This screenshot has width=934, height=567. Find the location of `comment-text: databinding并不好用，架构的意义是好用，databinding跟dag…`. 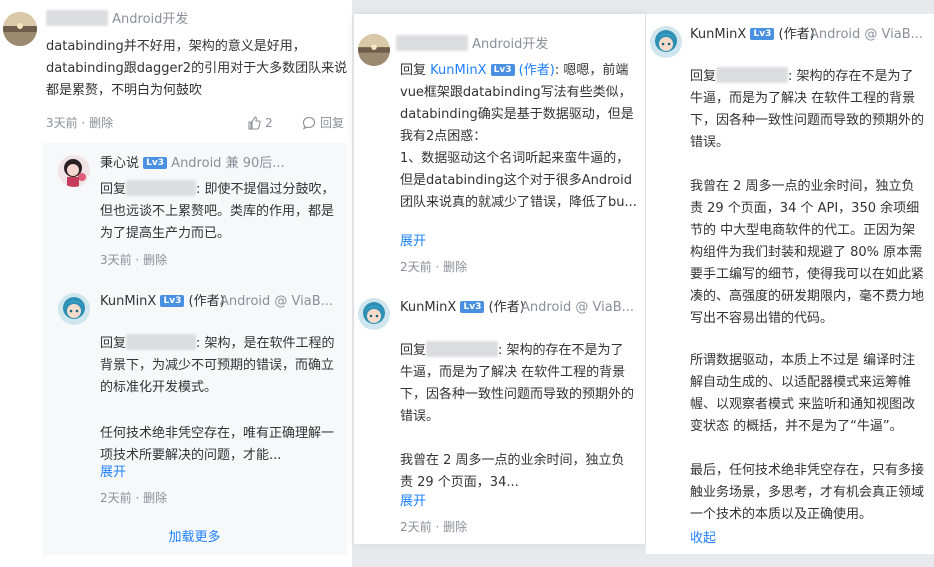

comment-text: databinding并不好用，架构的意义是好用，databinding跟dag… is located at coordinates (197, 68).